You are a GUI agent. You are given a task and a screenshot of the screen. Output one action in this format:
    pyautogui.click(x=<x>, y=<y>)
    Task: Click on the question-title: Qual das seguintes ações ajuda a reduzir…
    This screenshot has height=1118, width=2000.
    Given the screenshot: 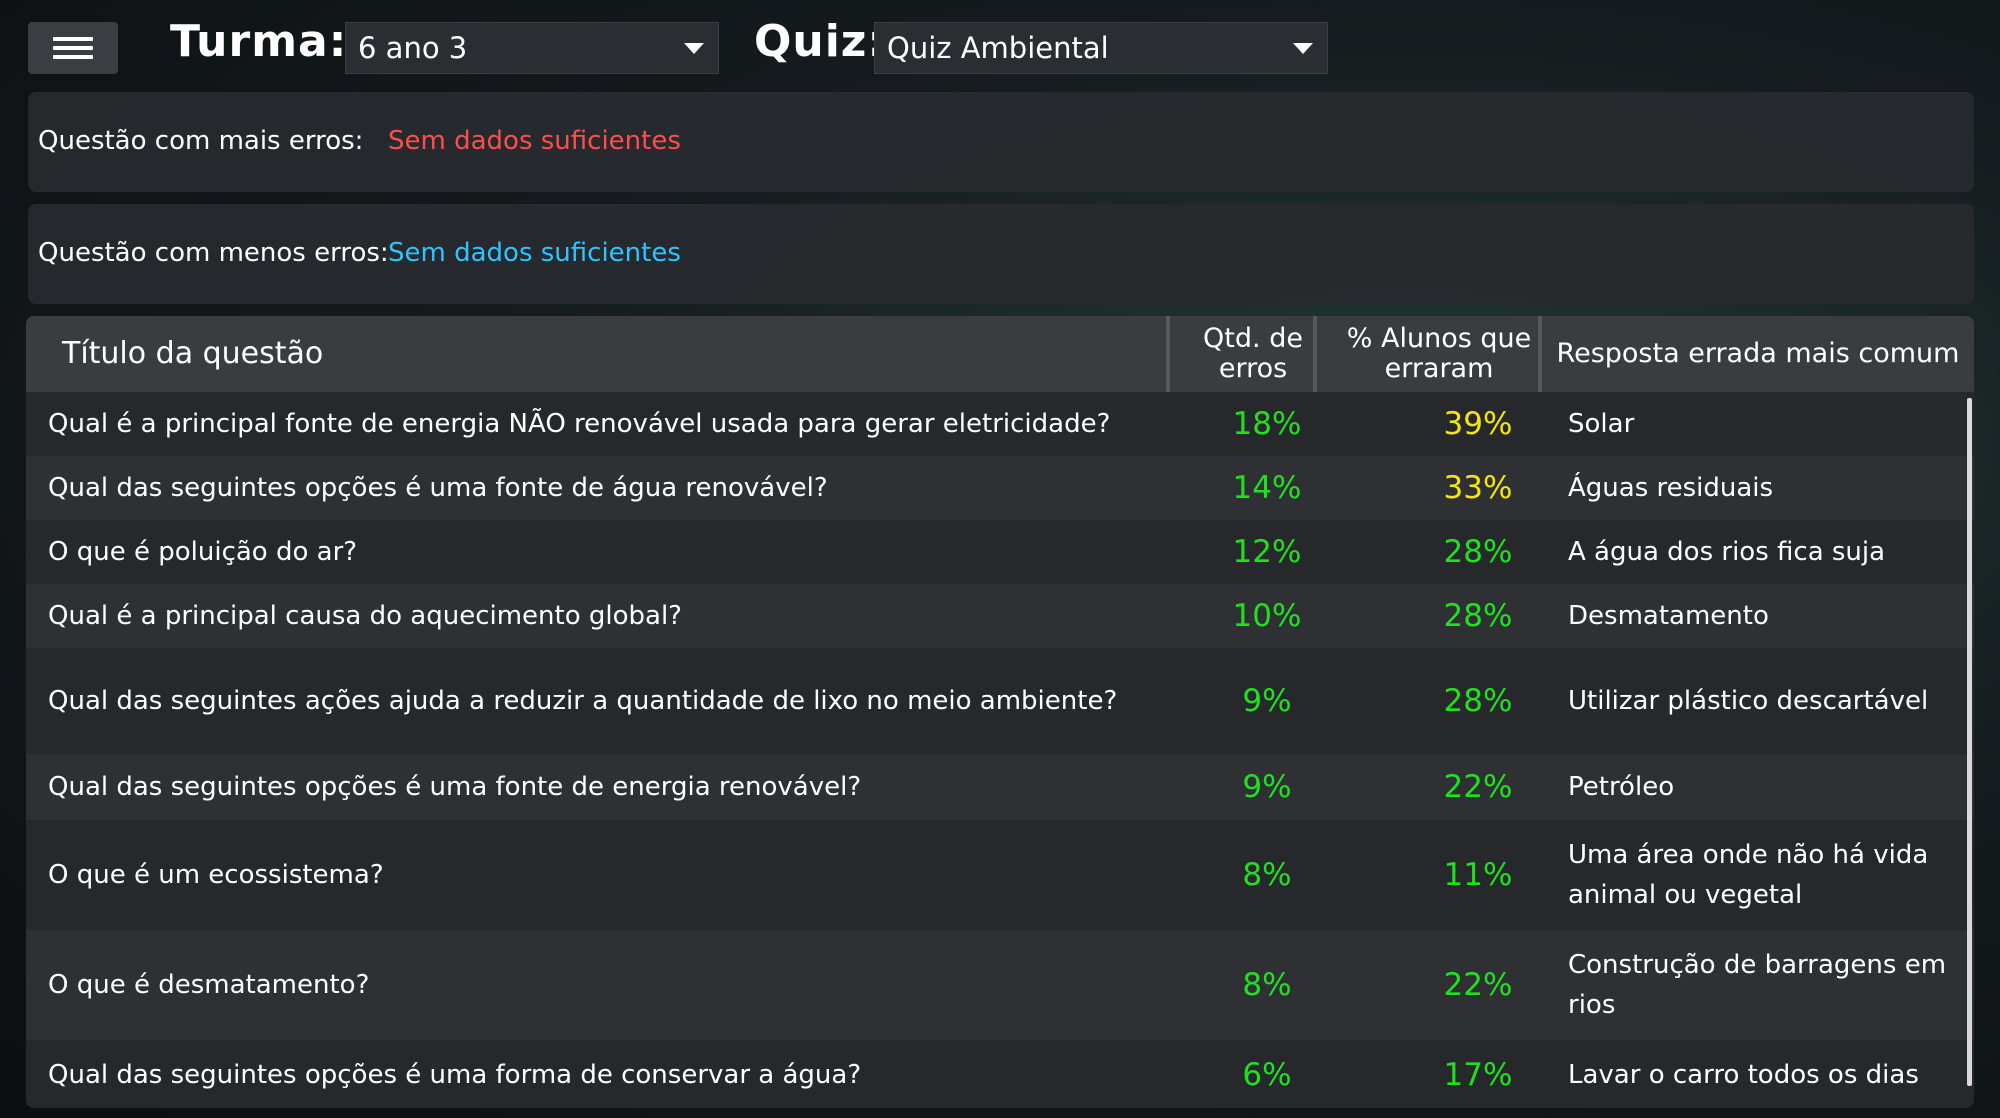 What is the action you would take?
    pyautogui.click(x=583, y=701)
    